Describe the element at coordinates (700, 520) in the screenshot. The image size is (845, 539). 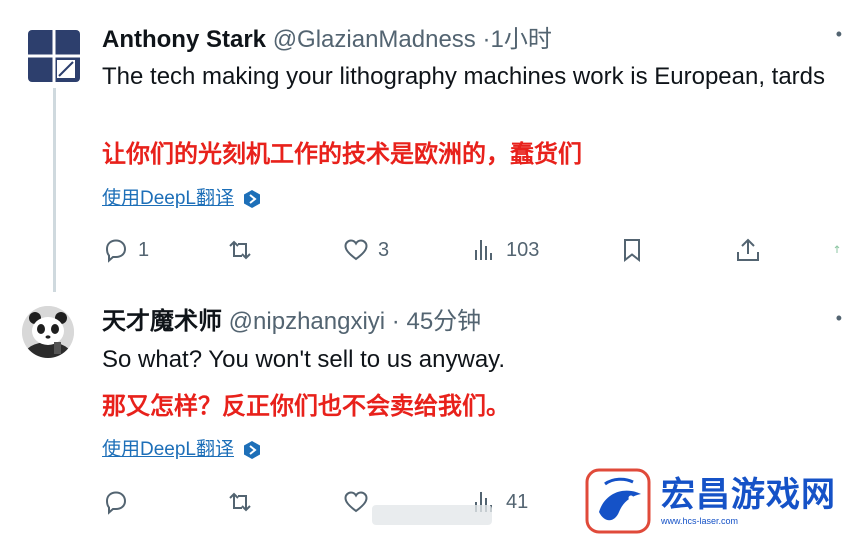
I see `watermark-url: www.hcs-laser.com` at that location.